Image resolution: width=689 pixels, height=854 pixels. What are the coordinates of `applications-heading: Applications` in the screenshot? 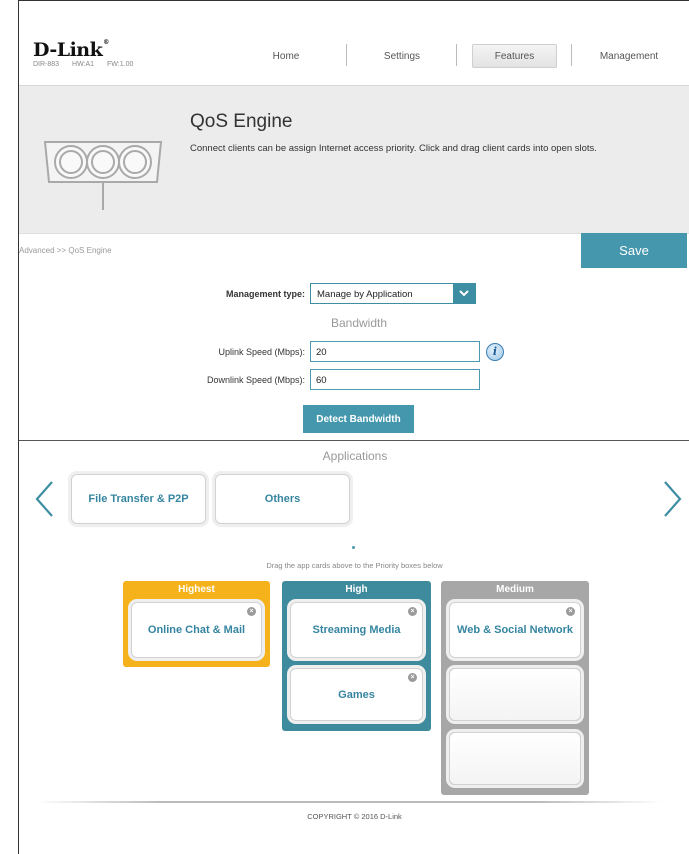 It's located at (355, 456).